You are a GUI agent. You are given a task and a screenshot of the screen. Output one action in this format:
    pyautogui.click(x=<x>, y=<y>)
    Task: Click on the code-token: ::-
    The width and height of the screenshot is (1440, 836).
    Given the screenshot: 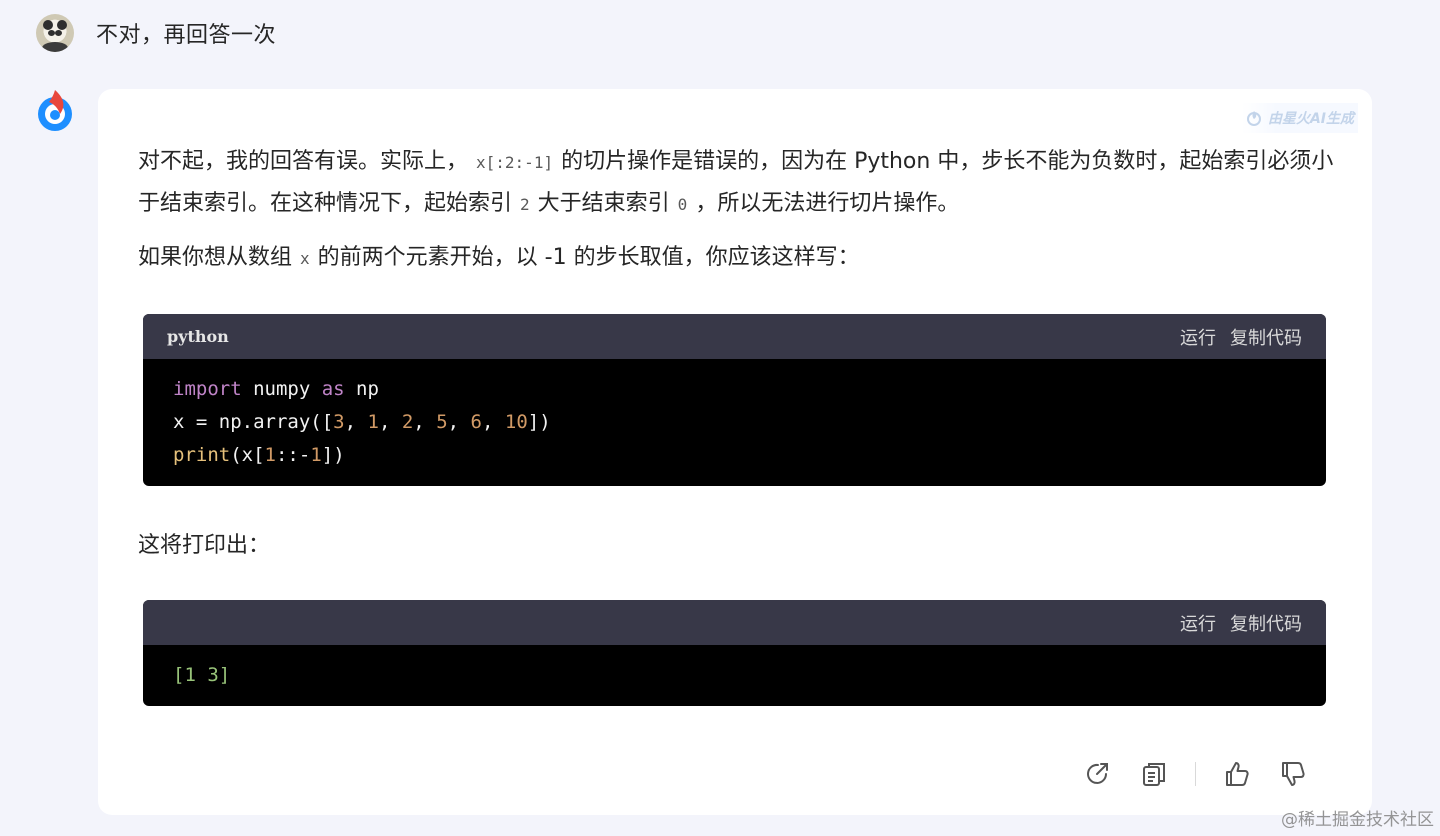 What is the action you would take?
    pyautogui.click(x=293, y=455)
    